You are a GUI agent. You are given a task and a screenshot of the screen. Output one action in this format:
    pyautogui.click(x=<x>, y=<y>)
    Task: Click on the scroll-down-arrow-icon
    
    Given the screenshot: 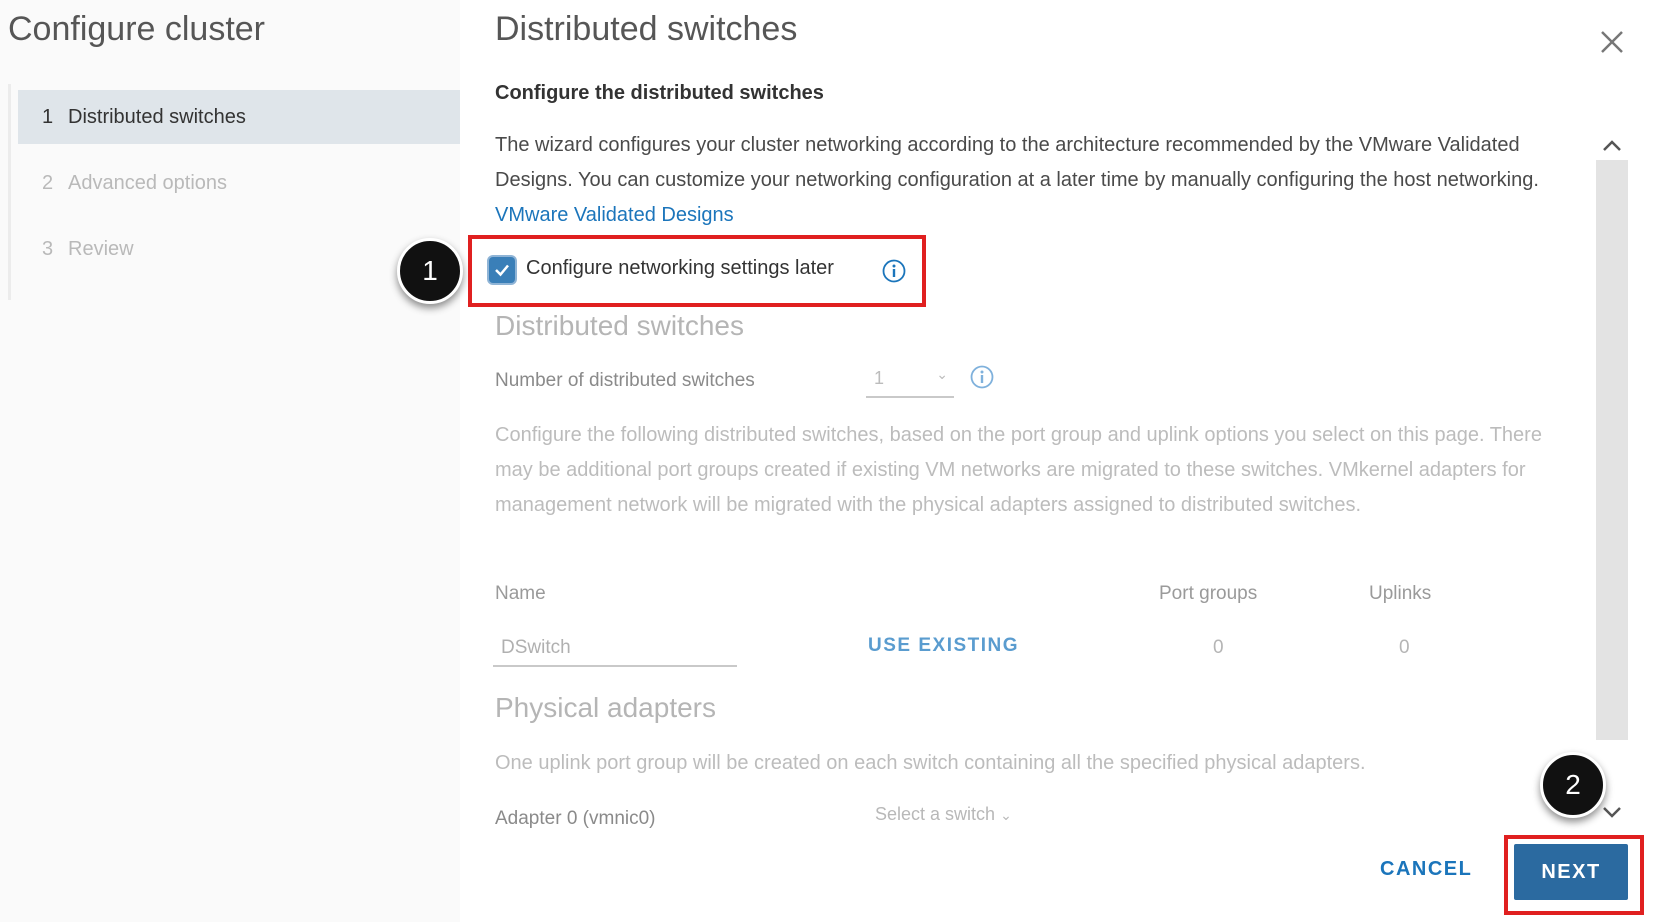 What is the action you would take?
    pyautogui.click(x=1612, y=812)
    